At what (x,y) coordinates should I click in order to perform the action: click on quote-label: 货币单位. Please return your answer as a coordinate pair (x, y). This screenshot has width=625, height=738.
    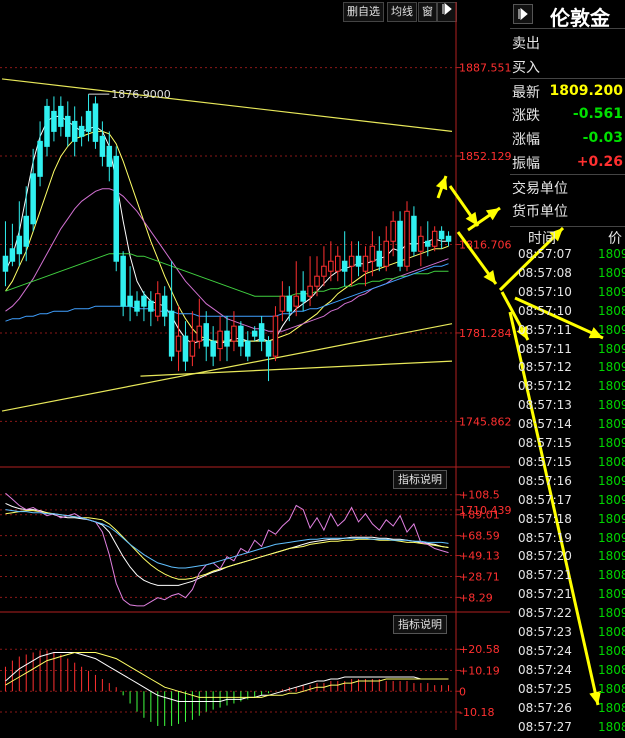
    Looking at the image, I should click on (540, 212).